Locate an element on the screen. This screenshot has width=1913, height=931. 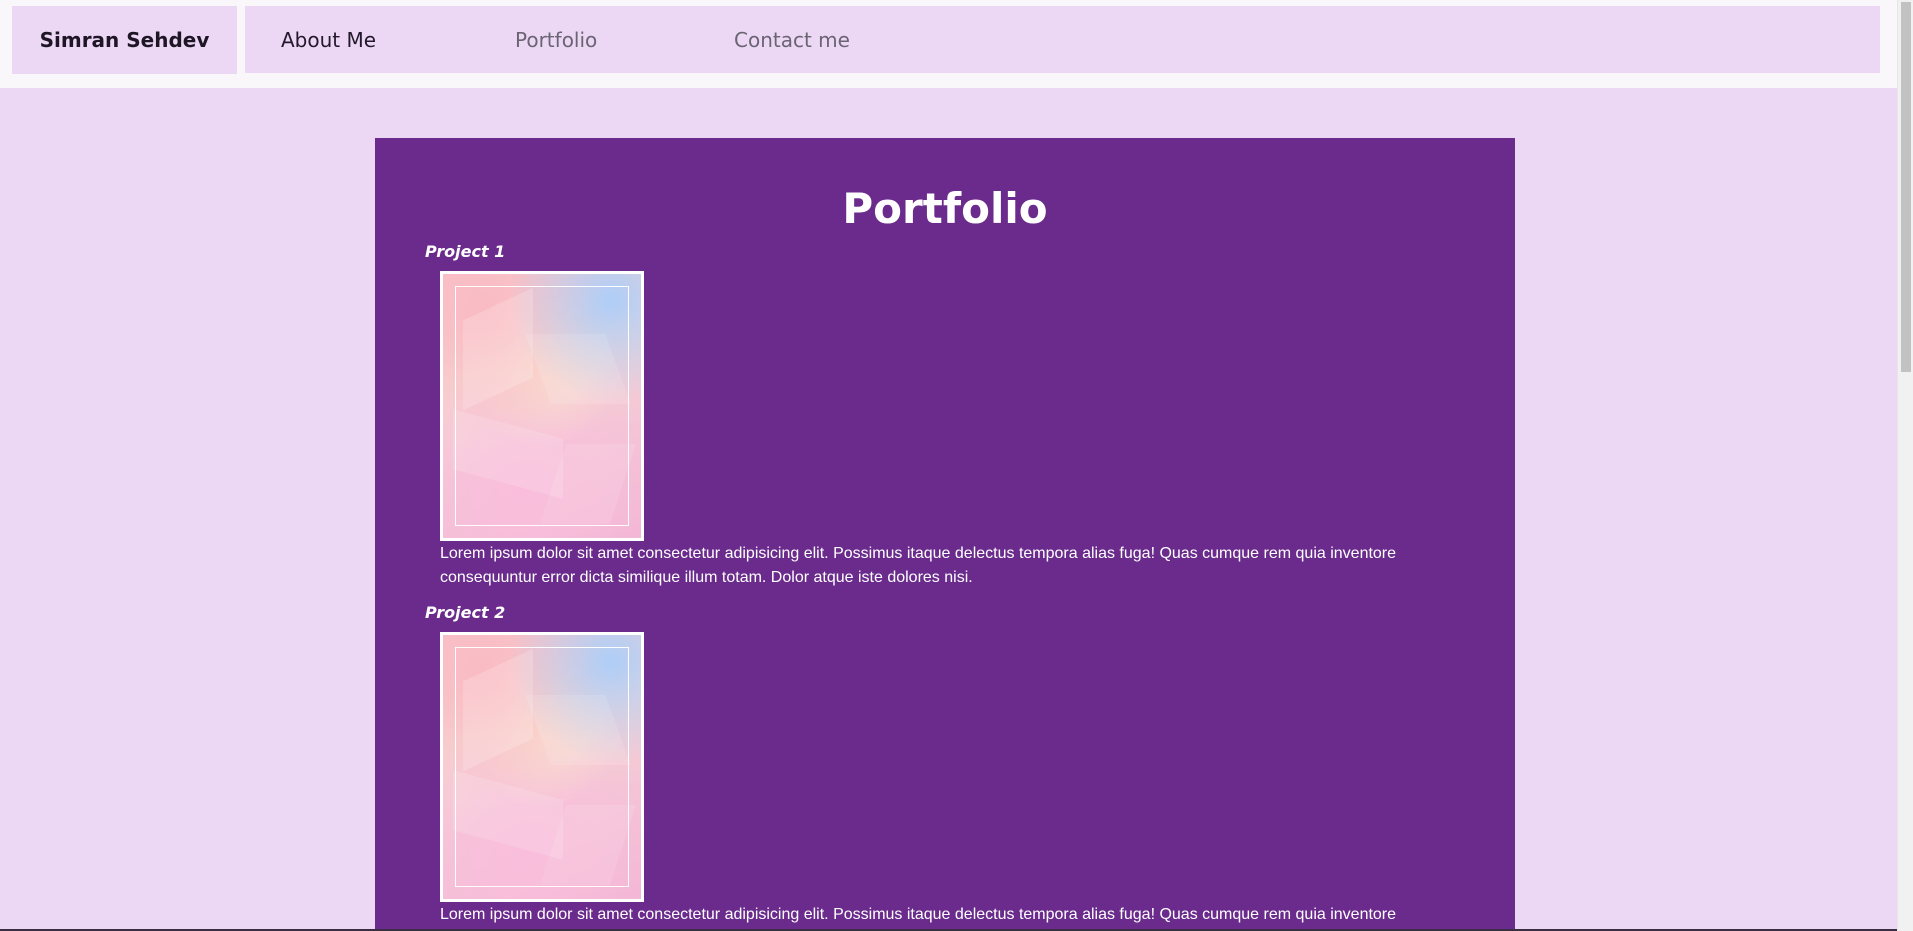
project-1-image is located at coordinates (542, 406).